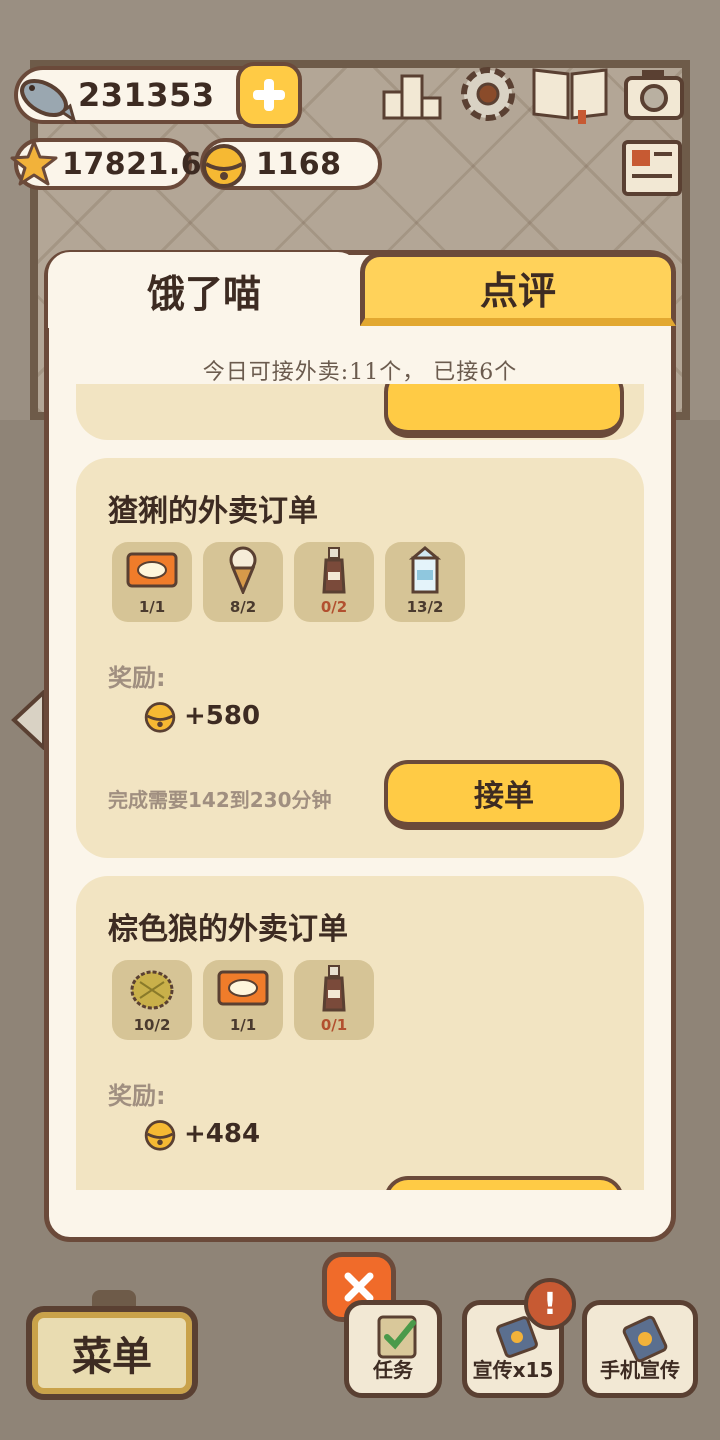  I want to click on order-item: 0/1, so click(334, 1000).